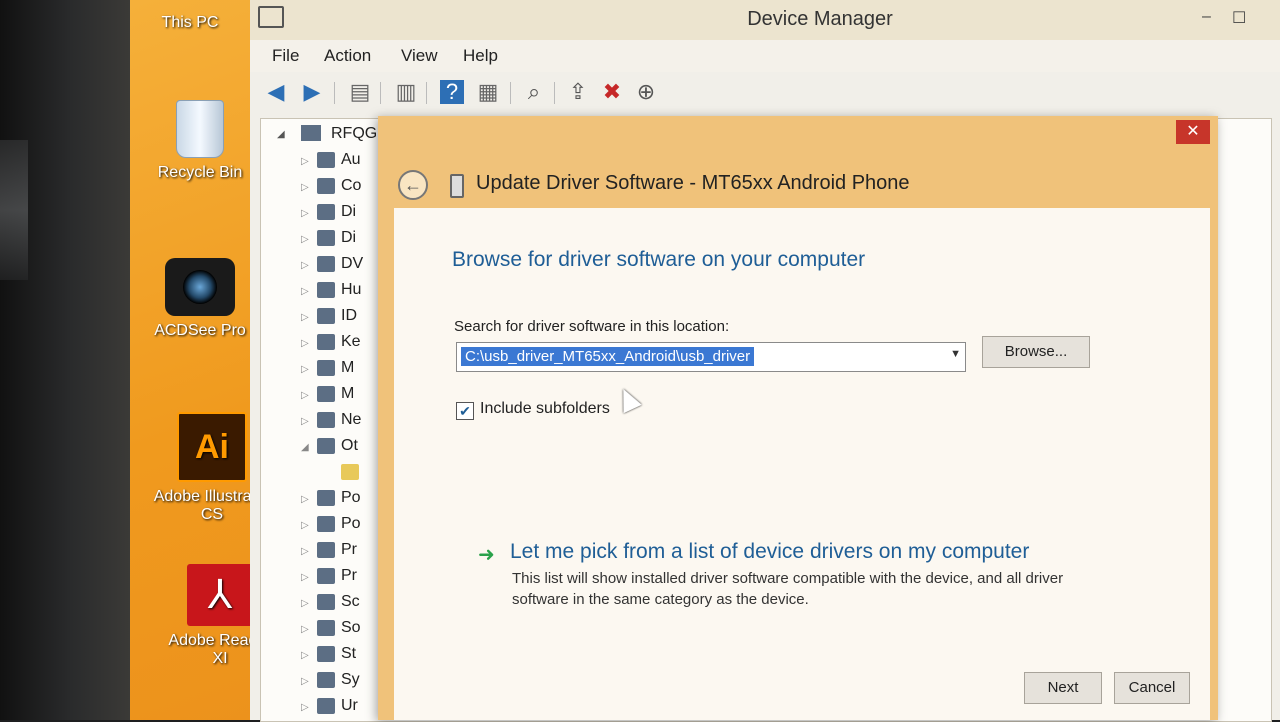  Describe the element at coordinates (419, 56) in the screenshot. I see `menu-view: View` at that location.